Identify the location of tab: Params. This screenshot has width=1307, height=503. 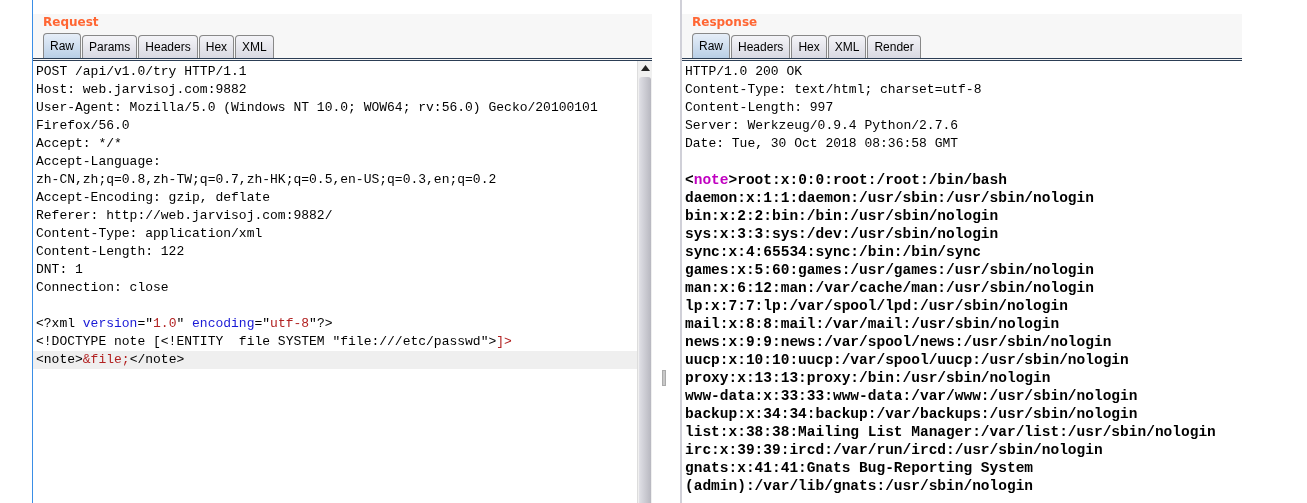
(110, 46).